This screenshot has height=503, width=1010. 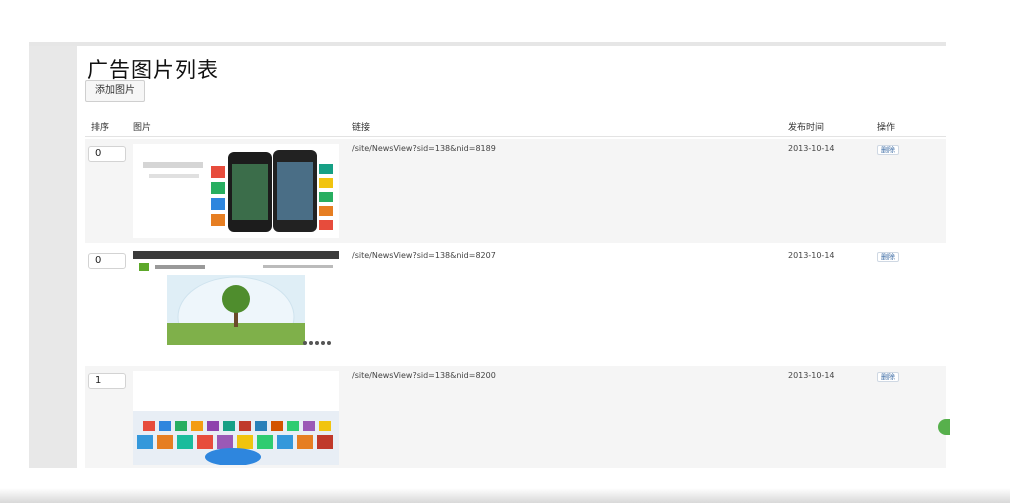 What do you see at coordinates (107, 381) in the screenshot?
I see `sort-input: 1` at bounding box center [107, 381].